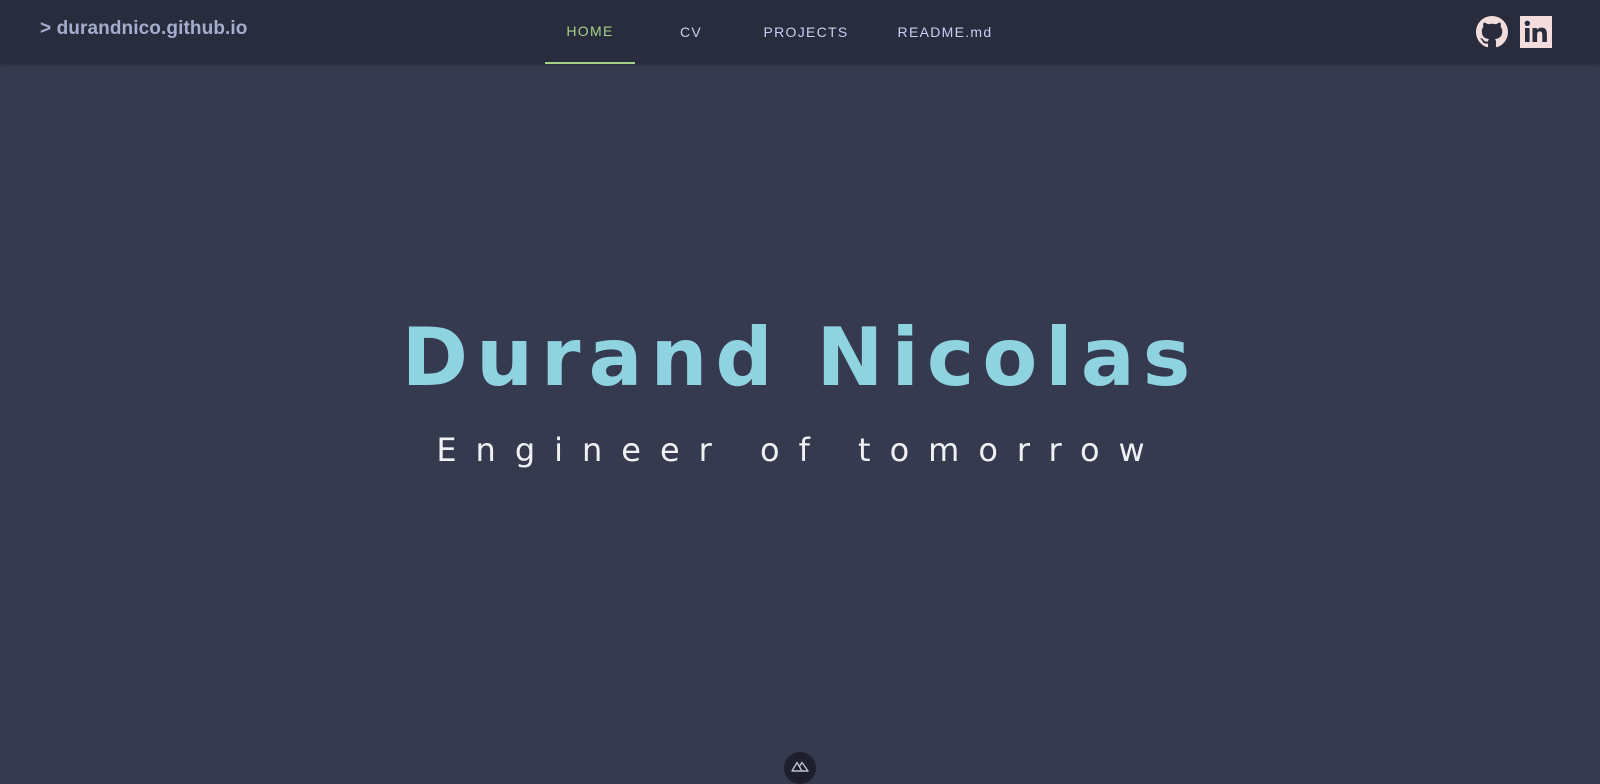 This screenshot has width=1600, height=784. I want to click on site-brand-link: > durandnico.github.io, so click(144, 29).